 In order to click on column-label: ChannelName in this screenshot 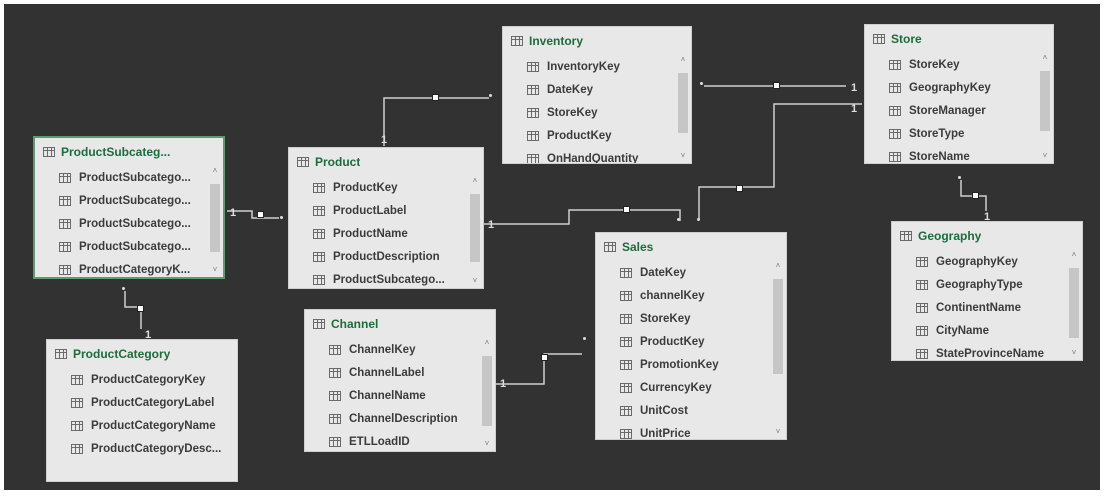, I will do `click(387, 395)`.